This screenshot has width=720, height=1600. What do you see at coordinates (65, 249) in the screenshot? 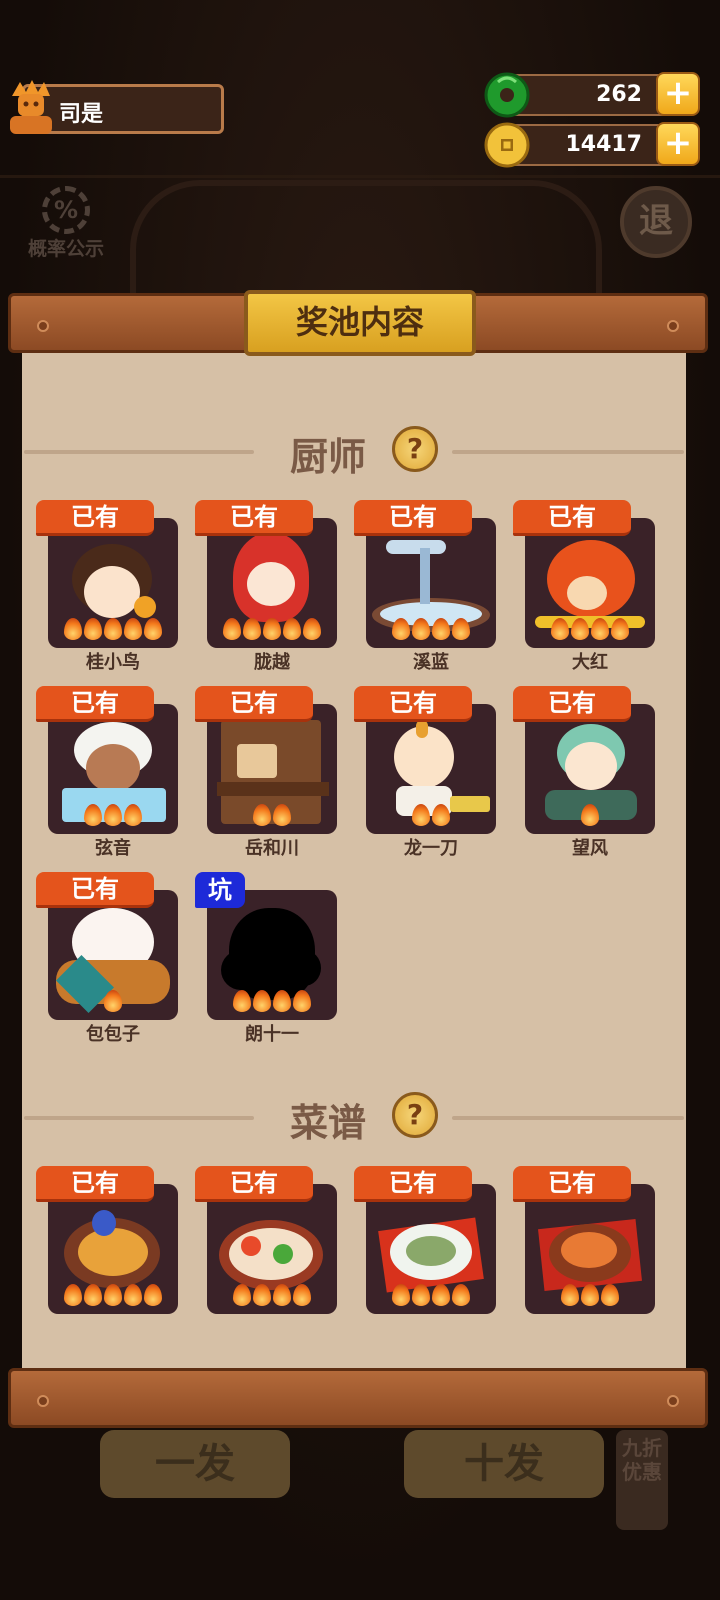
I see `probability-label: 概率公示` at bounding box center [65, 249].